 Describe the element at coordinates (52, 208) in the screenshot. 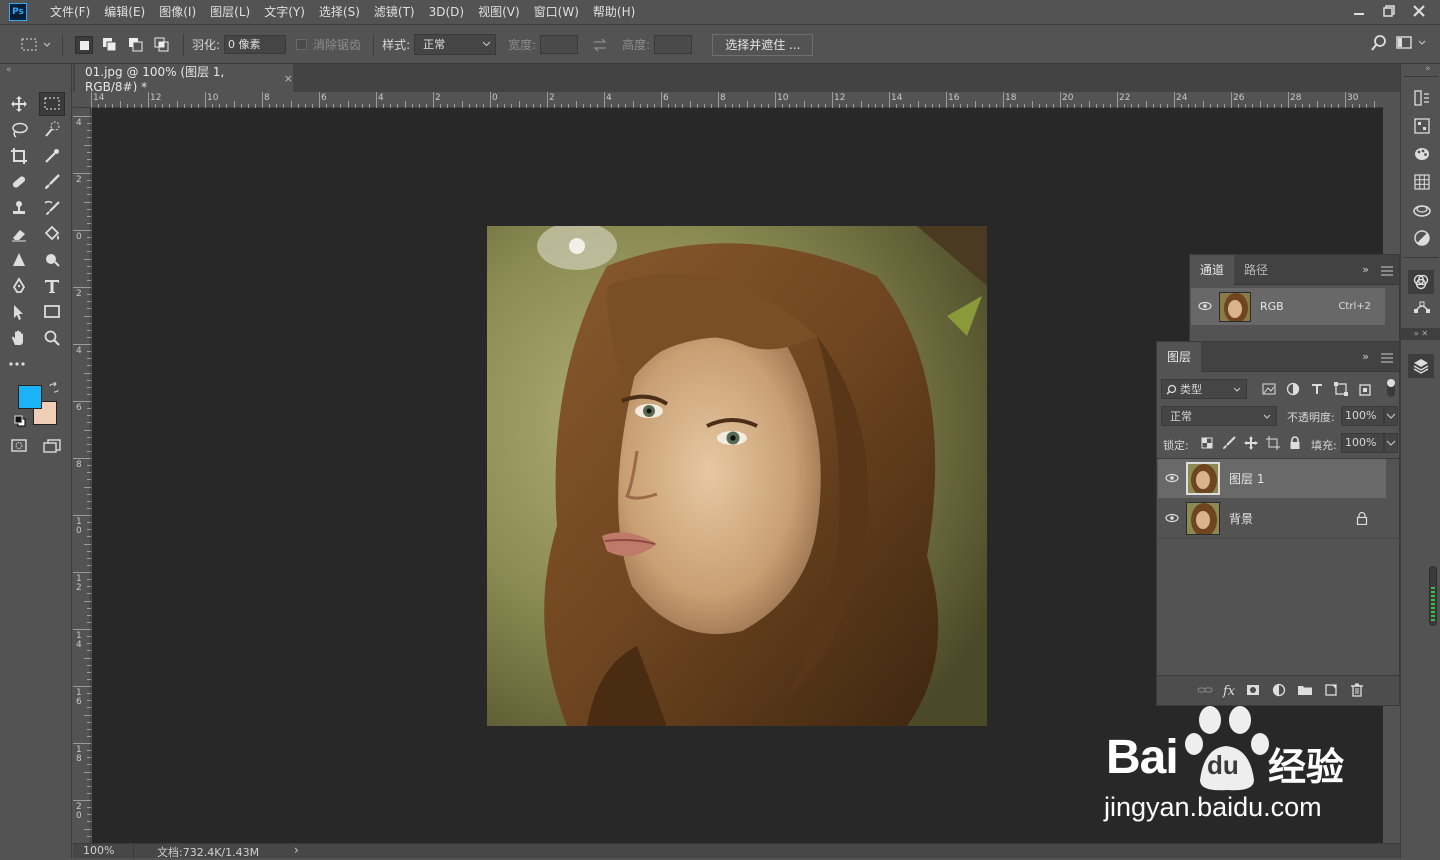

I see `history-brush-tool-icon` at that location.